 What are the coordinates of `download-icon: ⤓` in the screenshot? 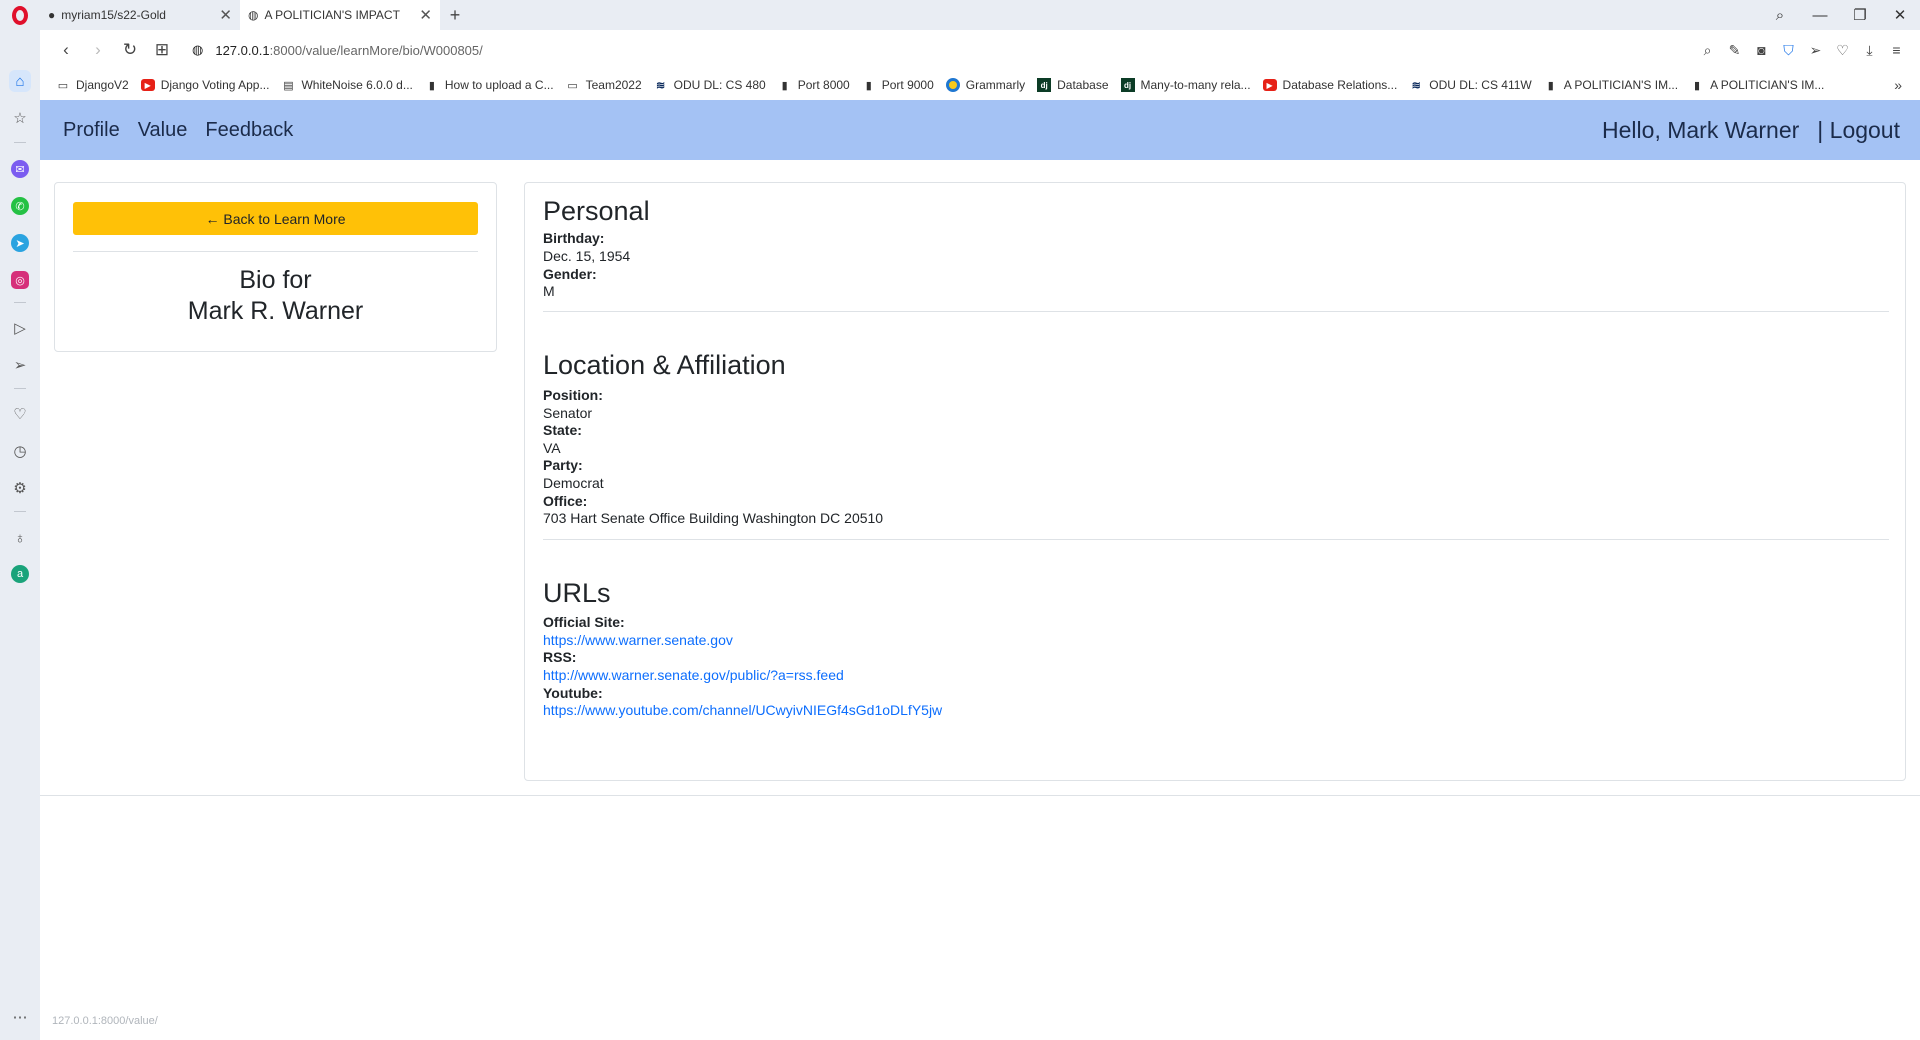 It's located at (1869, 50).